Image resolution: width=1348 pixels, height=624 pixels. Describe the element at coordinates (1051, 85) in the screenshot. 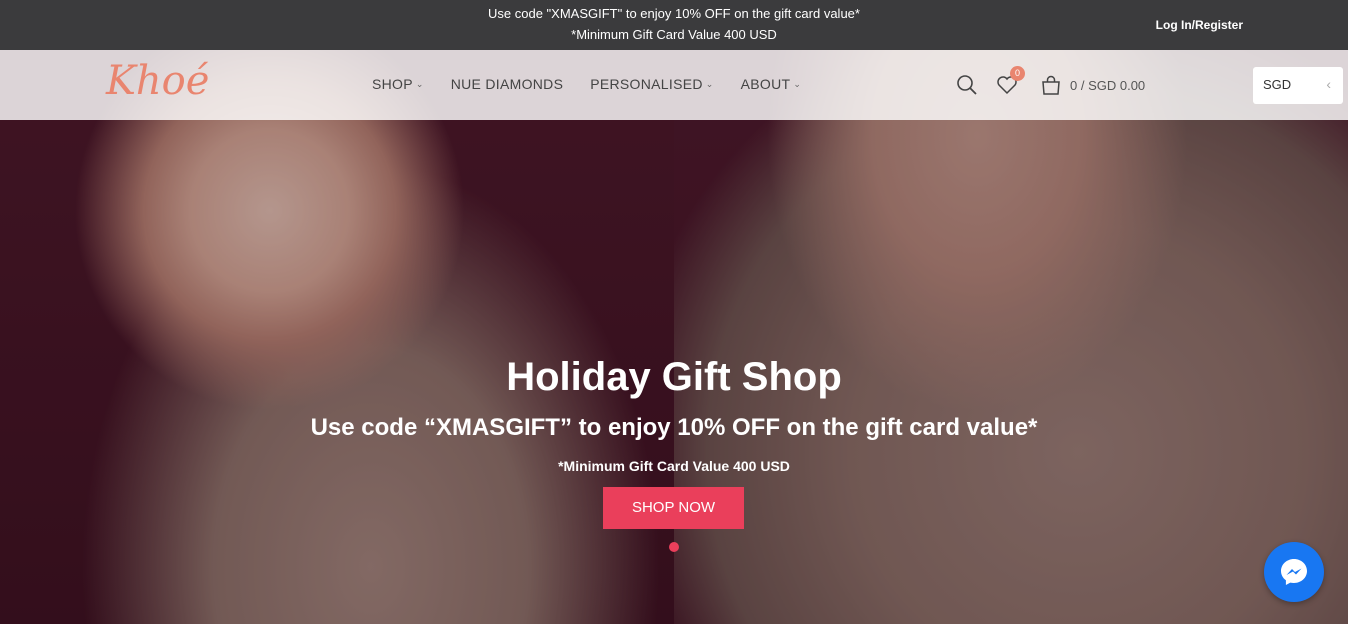

I see `shopping-bag-icon` at that location.